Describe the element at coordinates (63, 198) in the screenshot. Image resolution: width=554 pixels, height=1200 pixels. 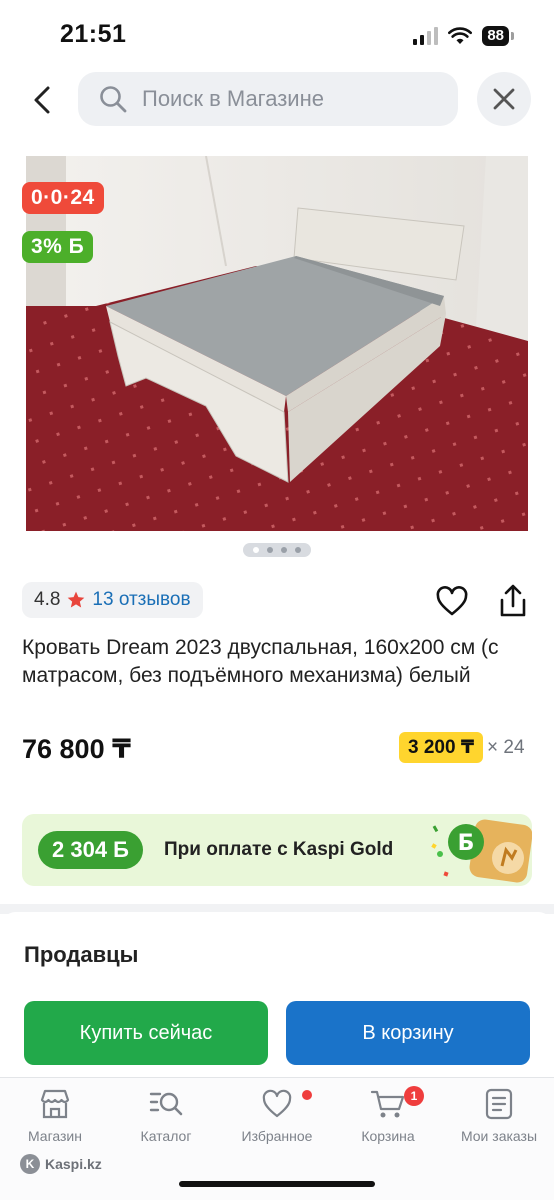
I see `installment-badge: 0·0·24` at that location.